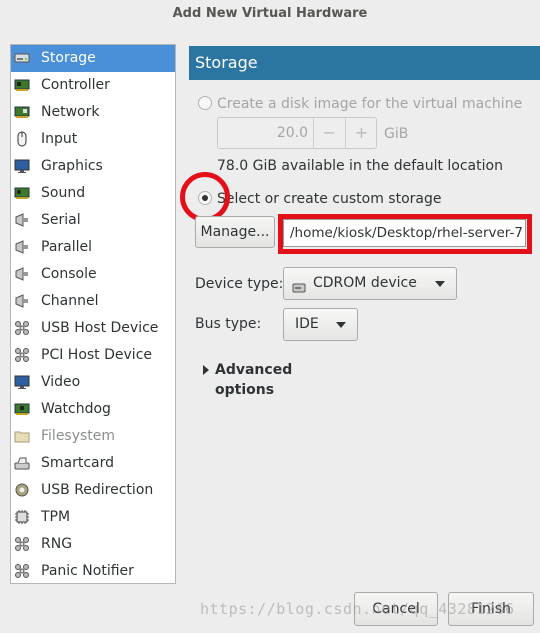  I want to click on sidebar-item-graphics: Graphics, so click(93, 166).